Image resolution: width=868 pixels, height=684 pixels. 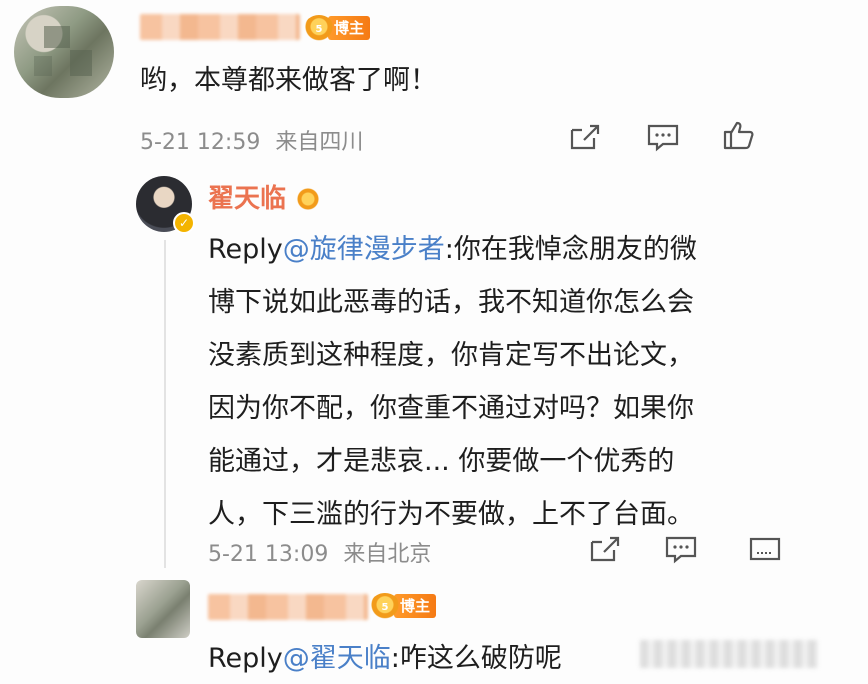 I want to click on comment-text: 哟，本尊都来做客了啊！, so click(x=288, y=80).